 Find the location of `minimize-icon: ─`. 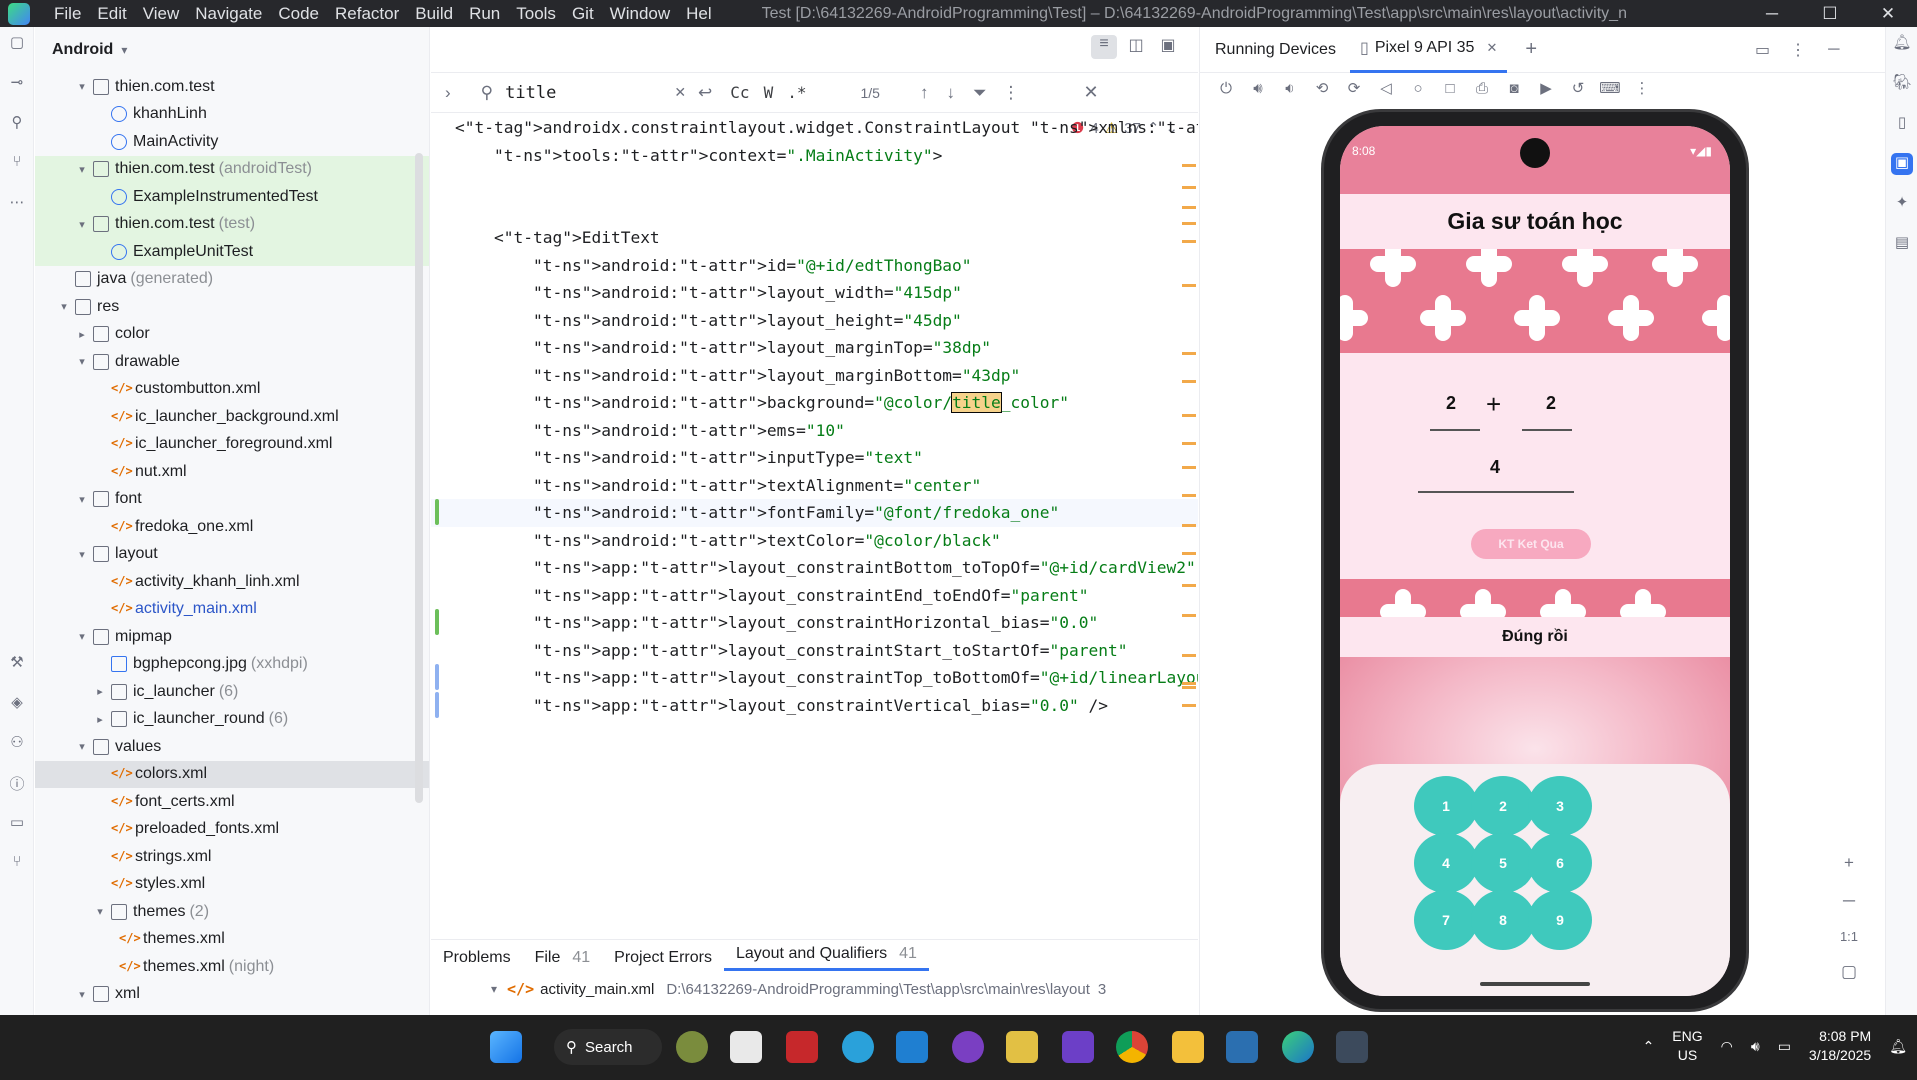

minimize-icon: ─ is located at coordinates (1772, 13).